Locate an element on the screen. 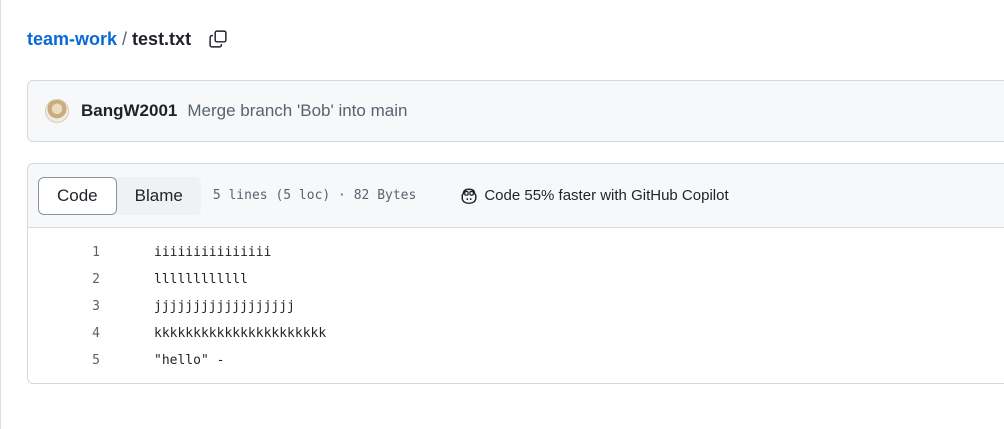 The width and height of the screenshot is (1004, 429). code-line: 1 iiiiiiiiiiiiiii is located at coordinates (516, 252).